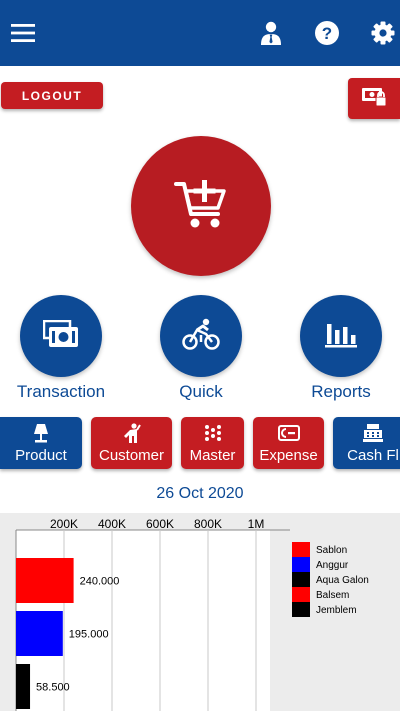  I want to click on legend-label: Aqua Galon, so click(342, 580).